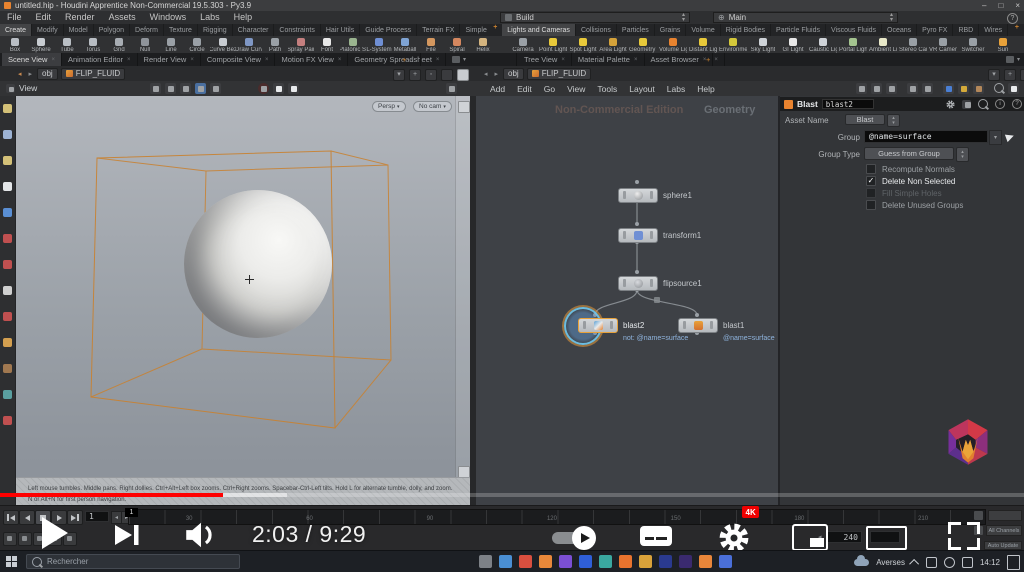 The height and width of the screenshot is (572, 1024). I want to click on persp-view-dropdown: Persp ▾, so click(389, 106).